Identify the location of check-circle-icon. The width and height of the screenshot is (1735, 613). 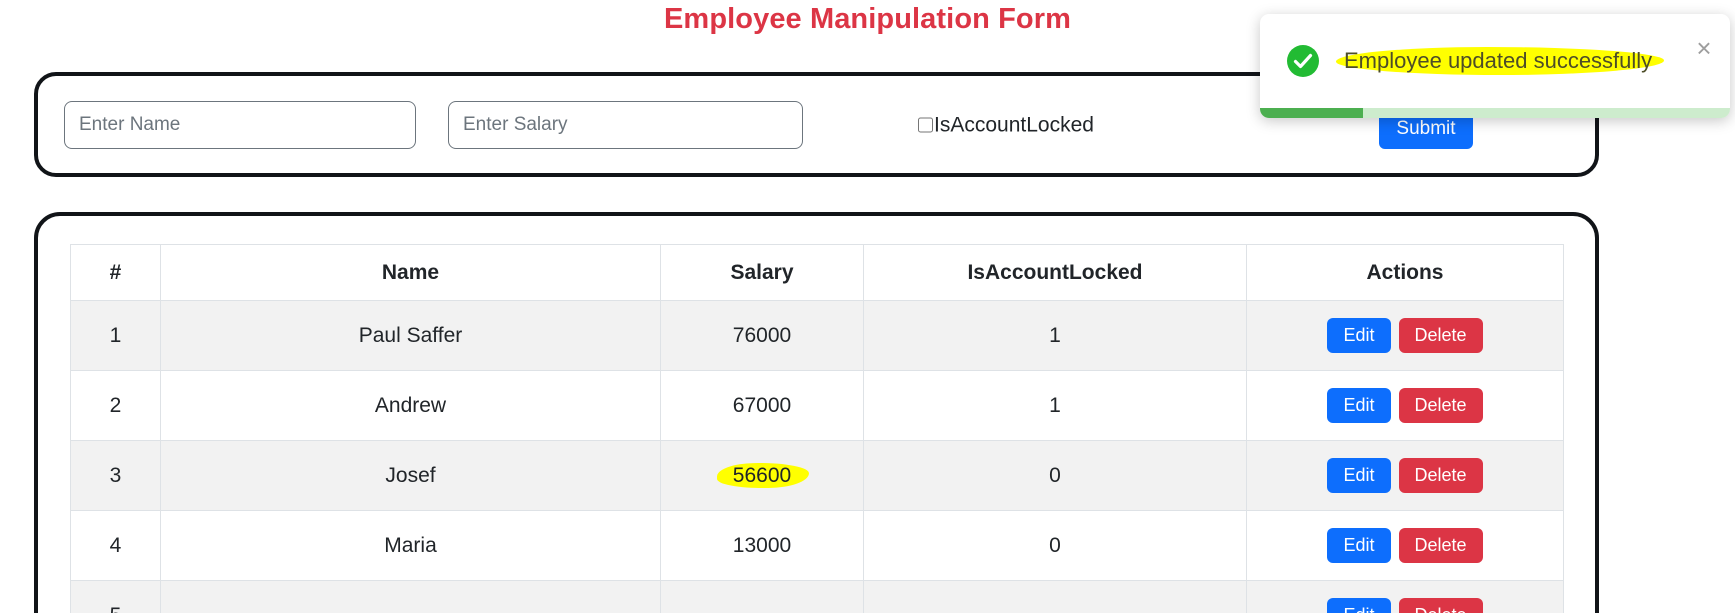
(1303, 61).